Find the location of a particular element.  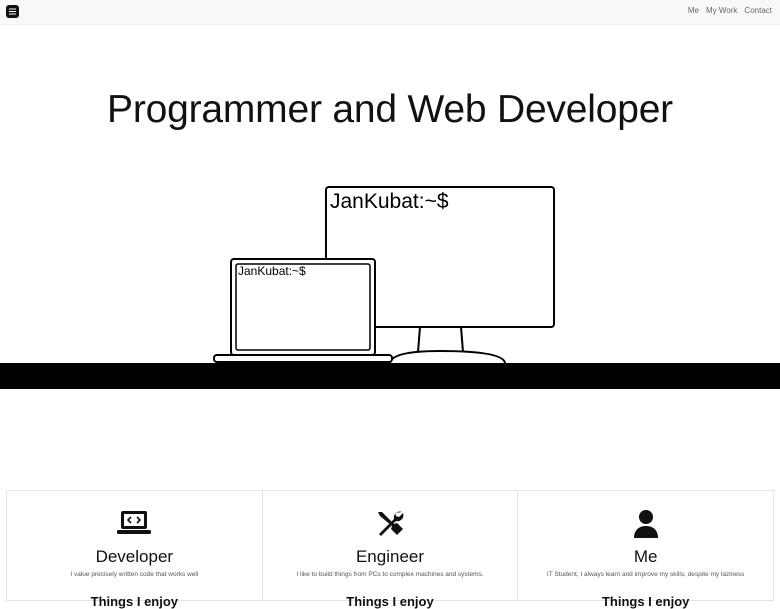

navbar: Me My Work Contact is located at coordinates (390, 12).